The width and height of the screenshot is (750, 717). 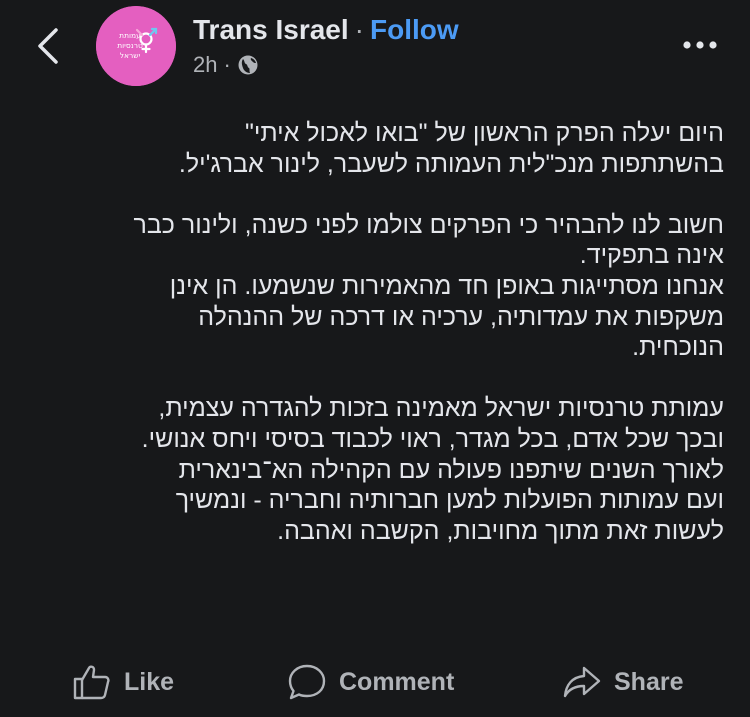 I want to click on more-horizontal-icon, so click(x=700, y=45).